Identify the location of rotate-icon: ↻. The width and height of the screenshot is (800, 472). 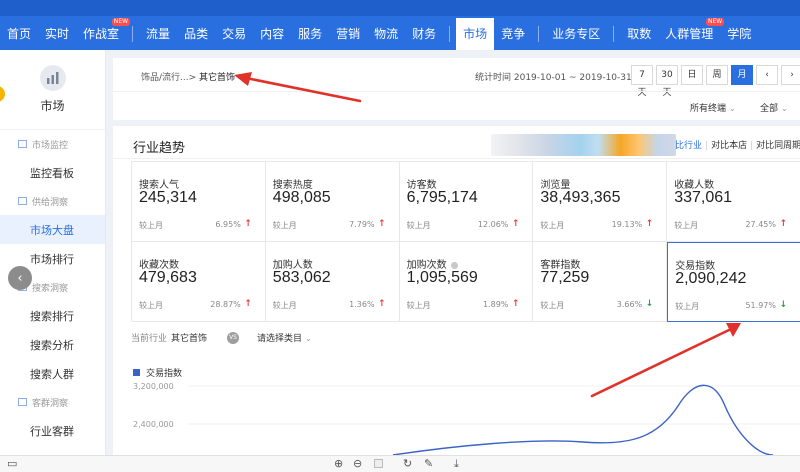
(407, 464).